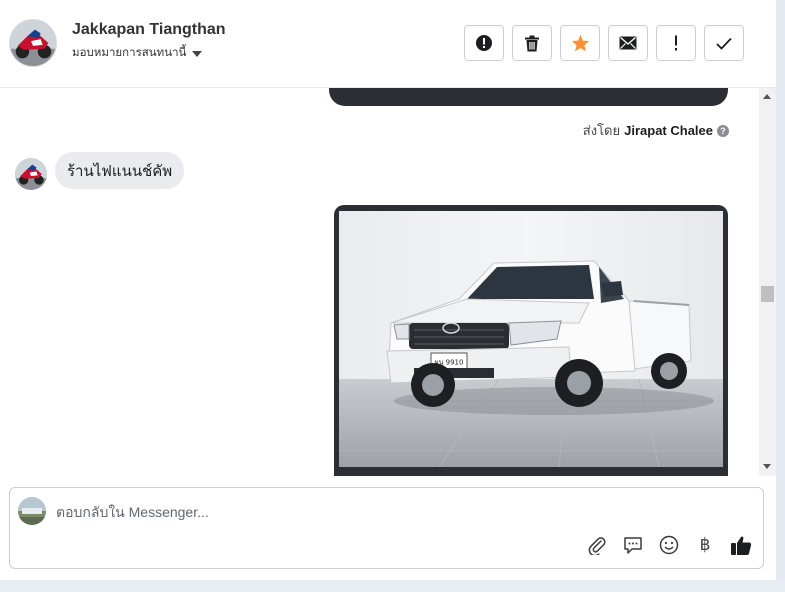 The height and width of the screenshot is (592, 785). I want to click on payment-button: ฿, so click(705, 545).